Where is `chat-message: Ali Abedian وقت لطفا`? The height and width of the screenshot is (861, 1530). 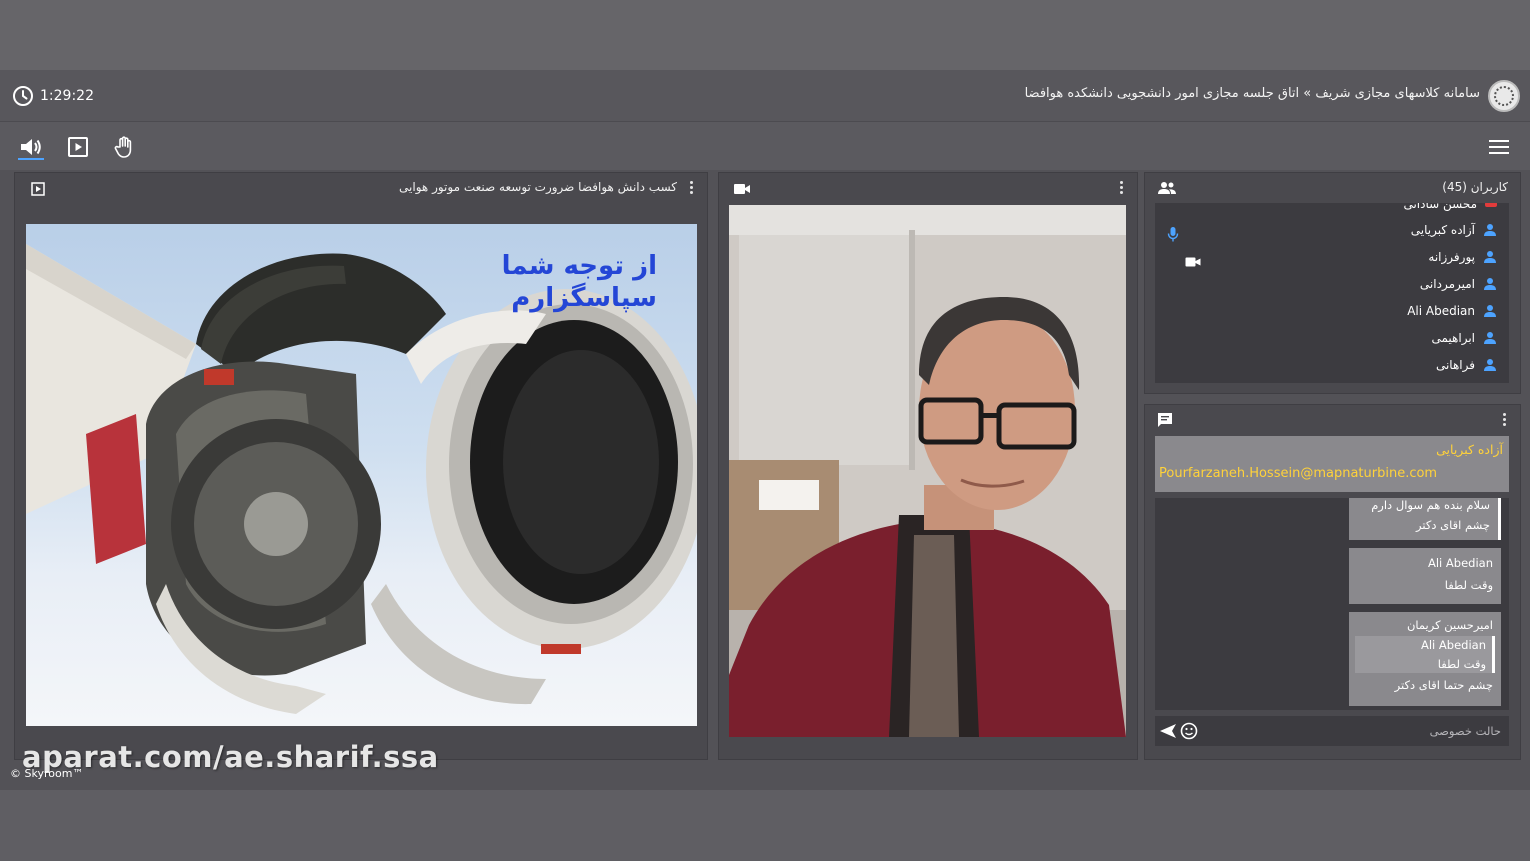
chat-message: Ali Abedian وقت لطفا is located at coordinates (1425, 576).